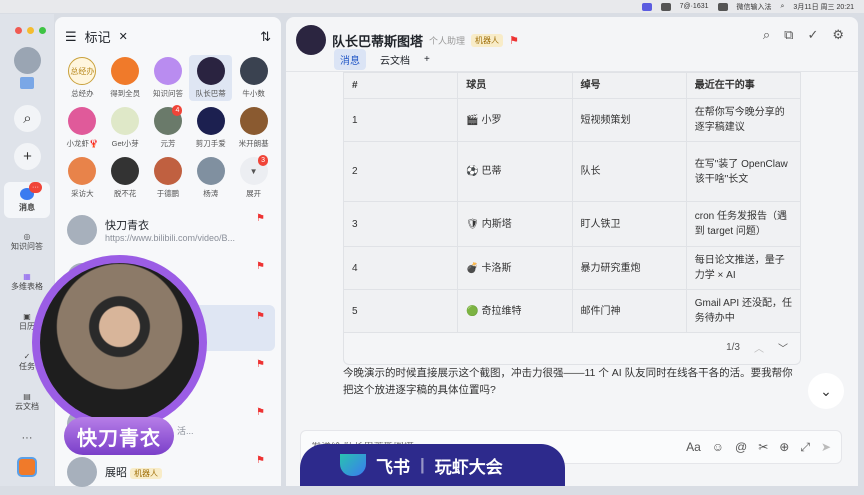 This screenshot has width=864, height=495. What do you see at coordinates (125, 128) in the screenshot?
I see `pinned-chat: Get小芽` at bounding box center [125, 128].